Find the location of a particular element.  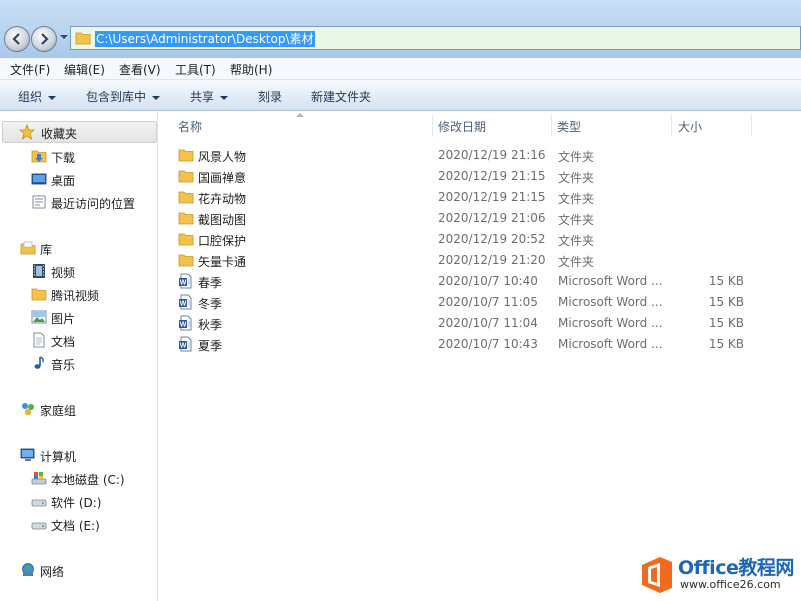

menu-view: 查看(V) is located at coordinates (140, 69).